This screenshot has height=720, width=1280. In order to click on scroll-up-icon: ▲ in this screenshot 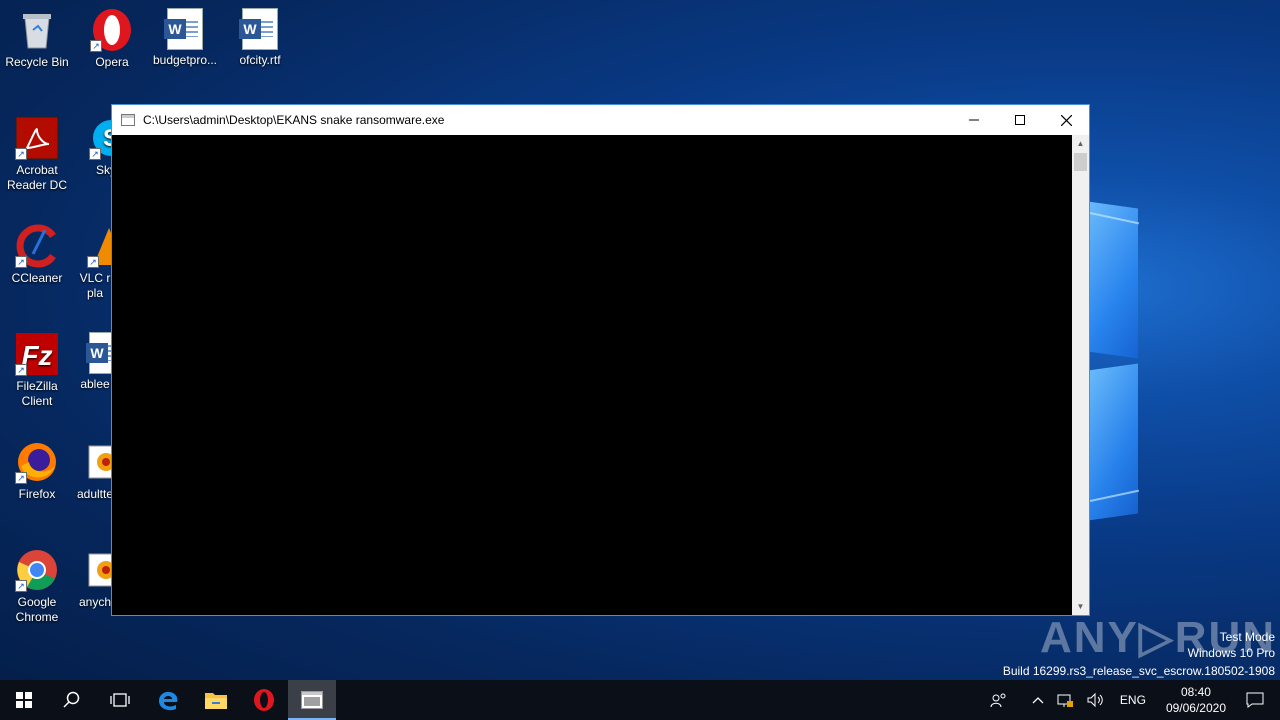, I will do `click(1080, 143)`.